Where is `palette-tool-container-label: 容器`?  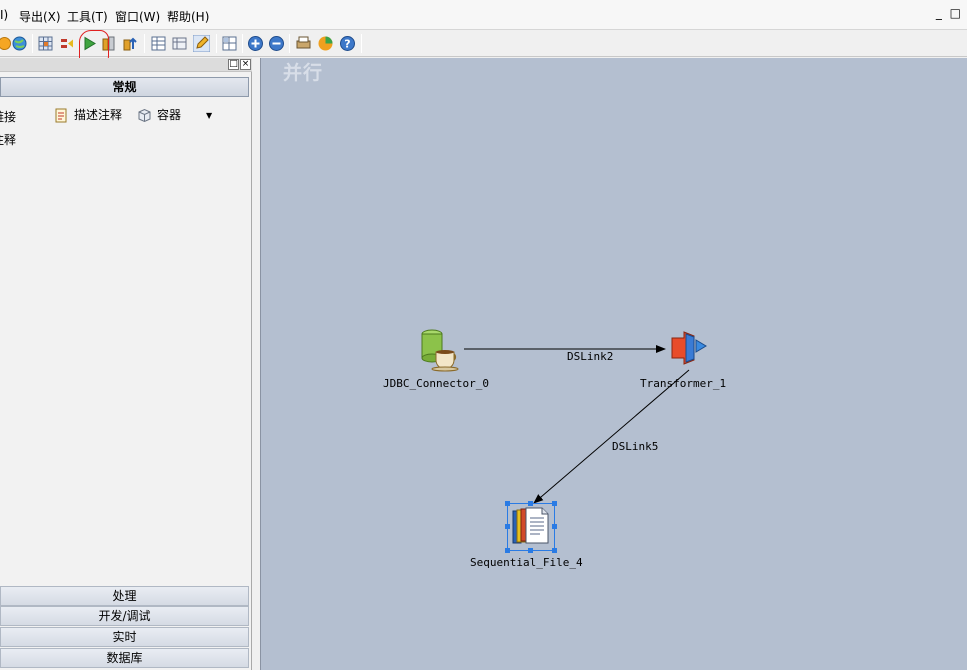 palette-tool-container-label: 容器 is located at coordinates (169, 115).